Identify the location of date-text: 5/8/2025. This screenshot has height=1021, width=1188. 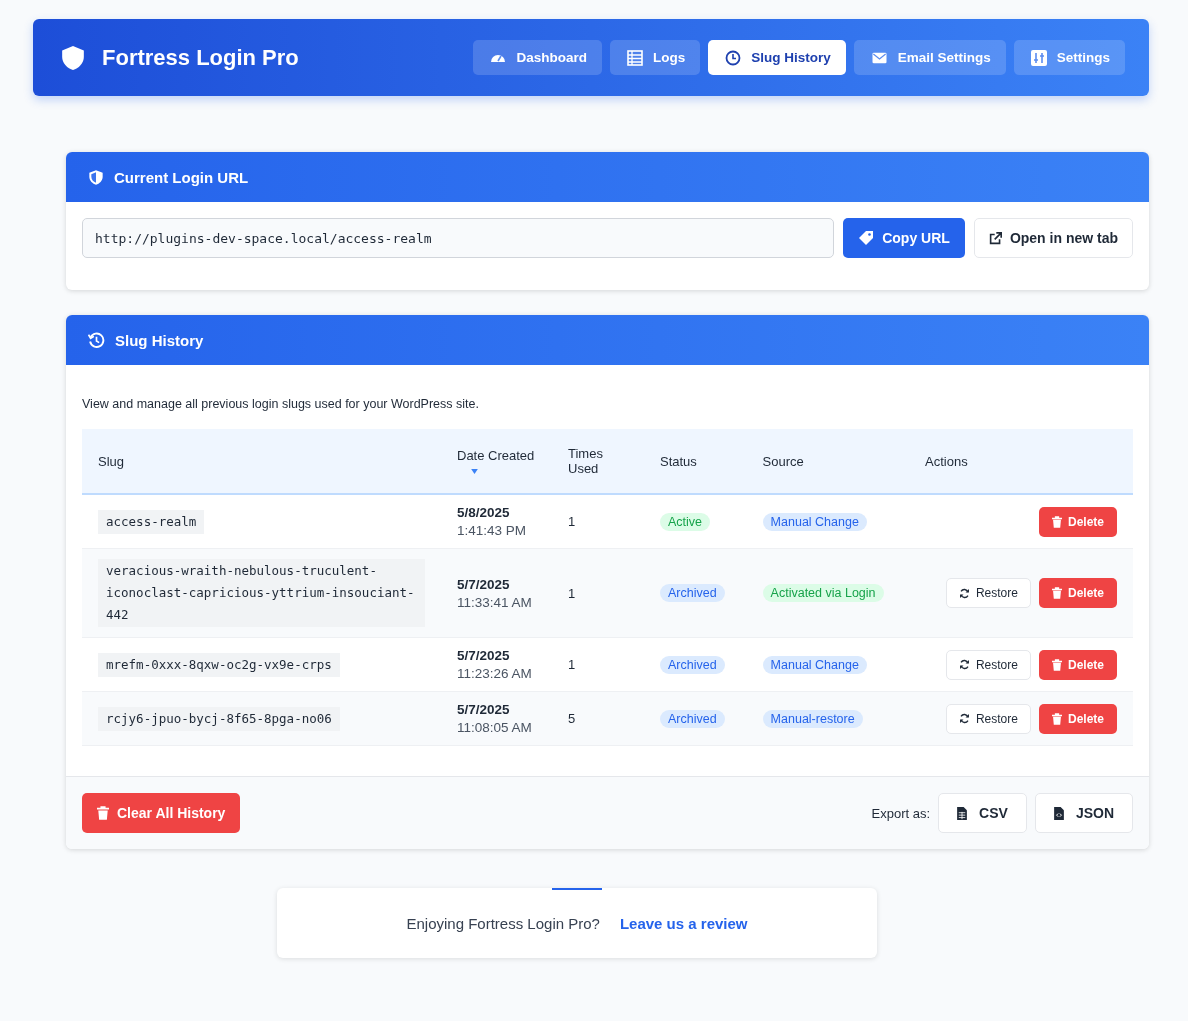
(484, 512).